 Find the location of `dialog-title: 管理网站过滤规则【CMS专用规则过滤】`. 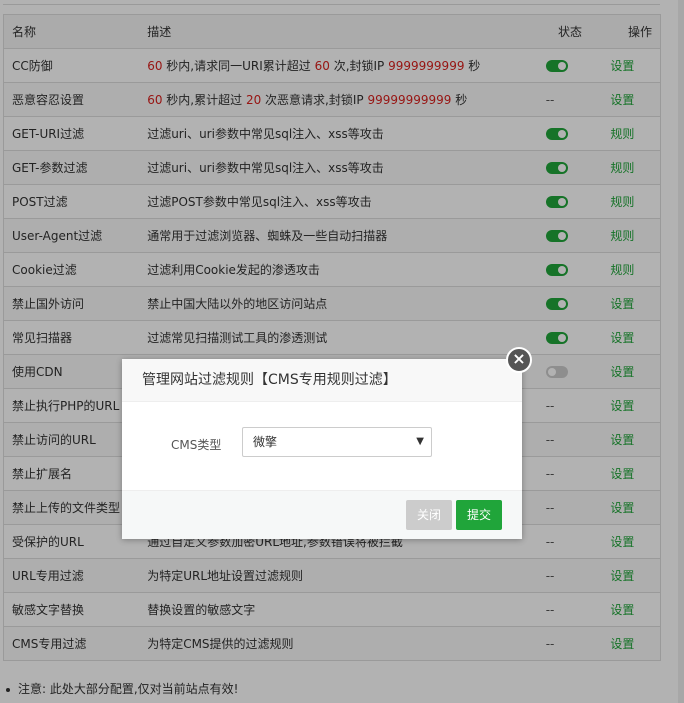

dialog-title: 管理网站过滤规则【CMS专用规则过滤】 is located at coordinates (322, 380).